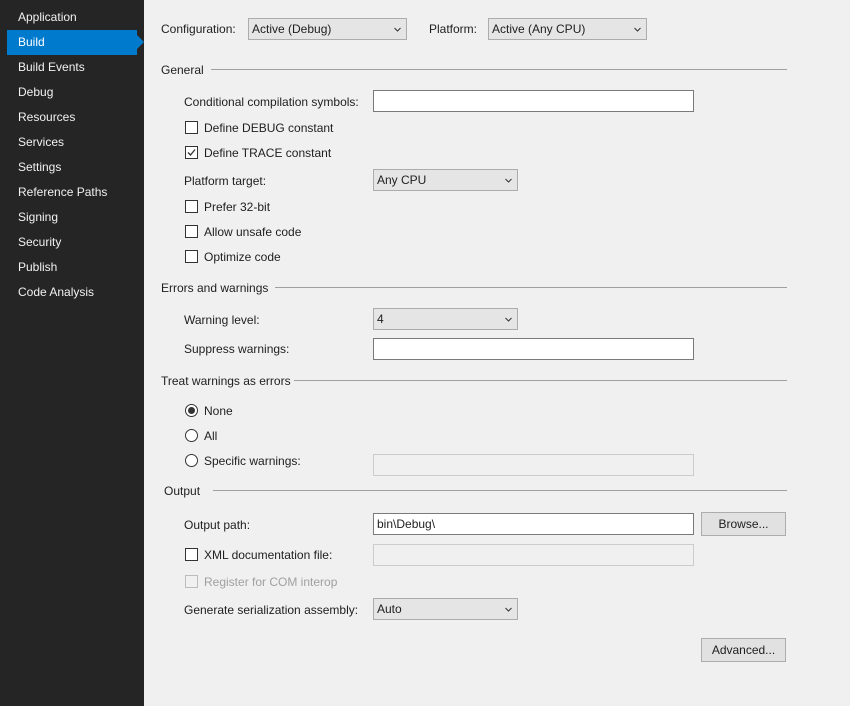 The height and width of the screenshot is (706, 850). I want to click on checkmark-icon, so click(191, 152).